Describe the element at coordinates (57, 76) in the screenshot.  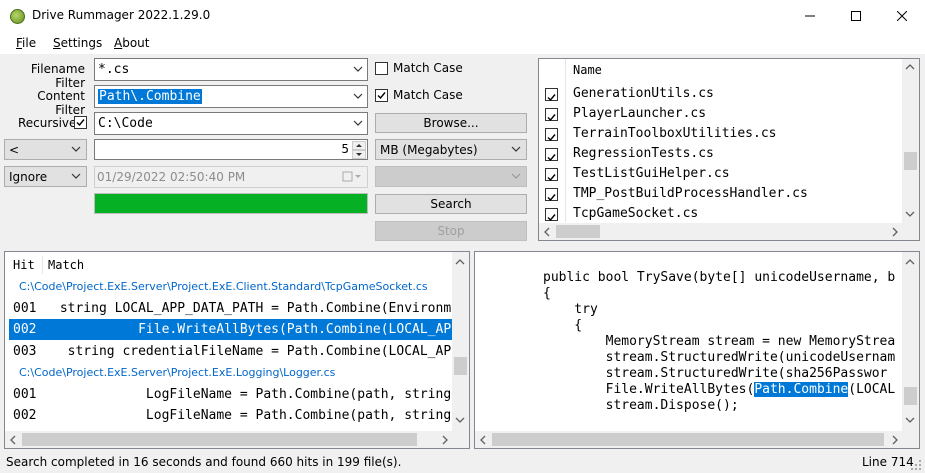
I see `filename-filter-label: Filename Filter` at that location.